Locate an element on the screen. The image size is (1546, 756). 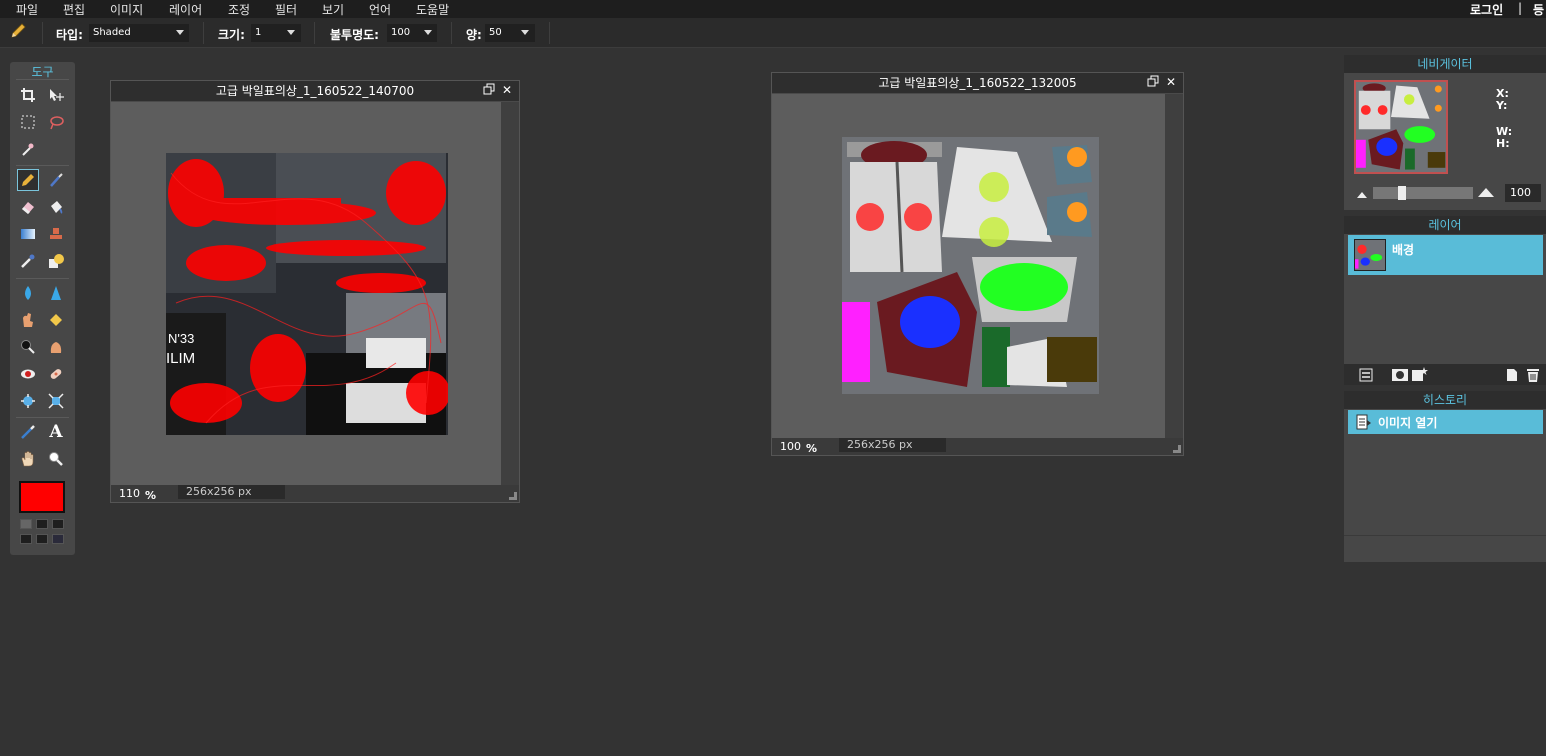
gradient-icon is located at coordinates (28, 234).